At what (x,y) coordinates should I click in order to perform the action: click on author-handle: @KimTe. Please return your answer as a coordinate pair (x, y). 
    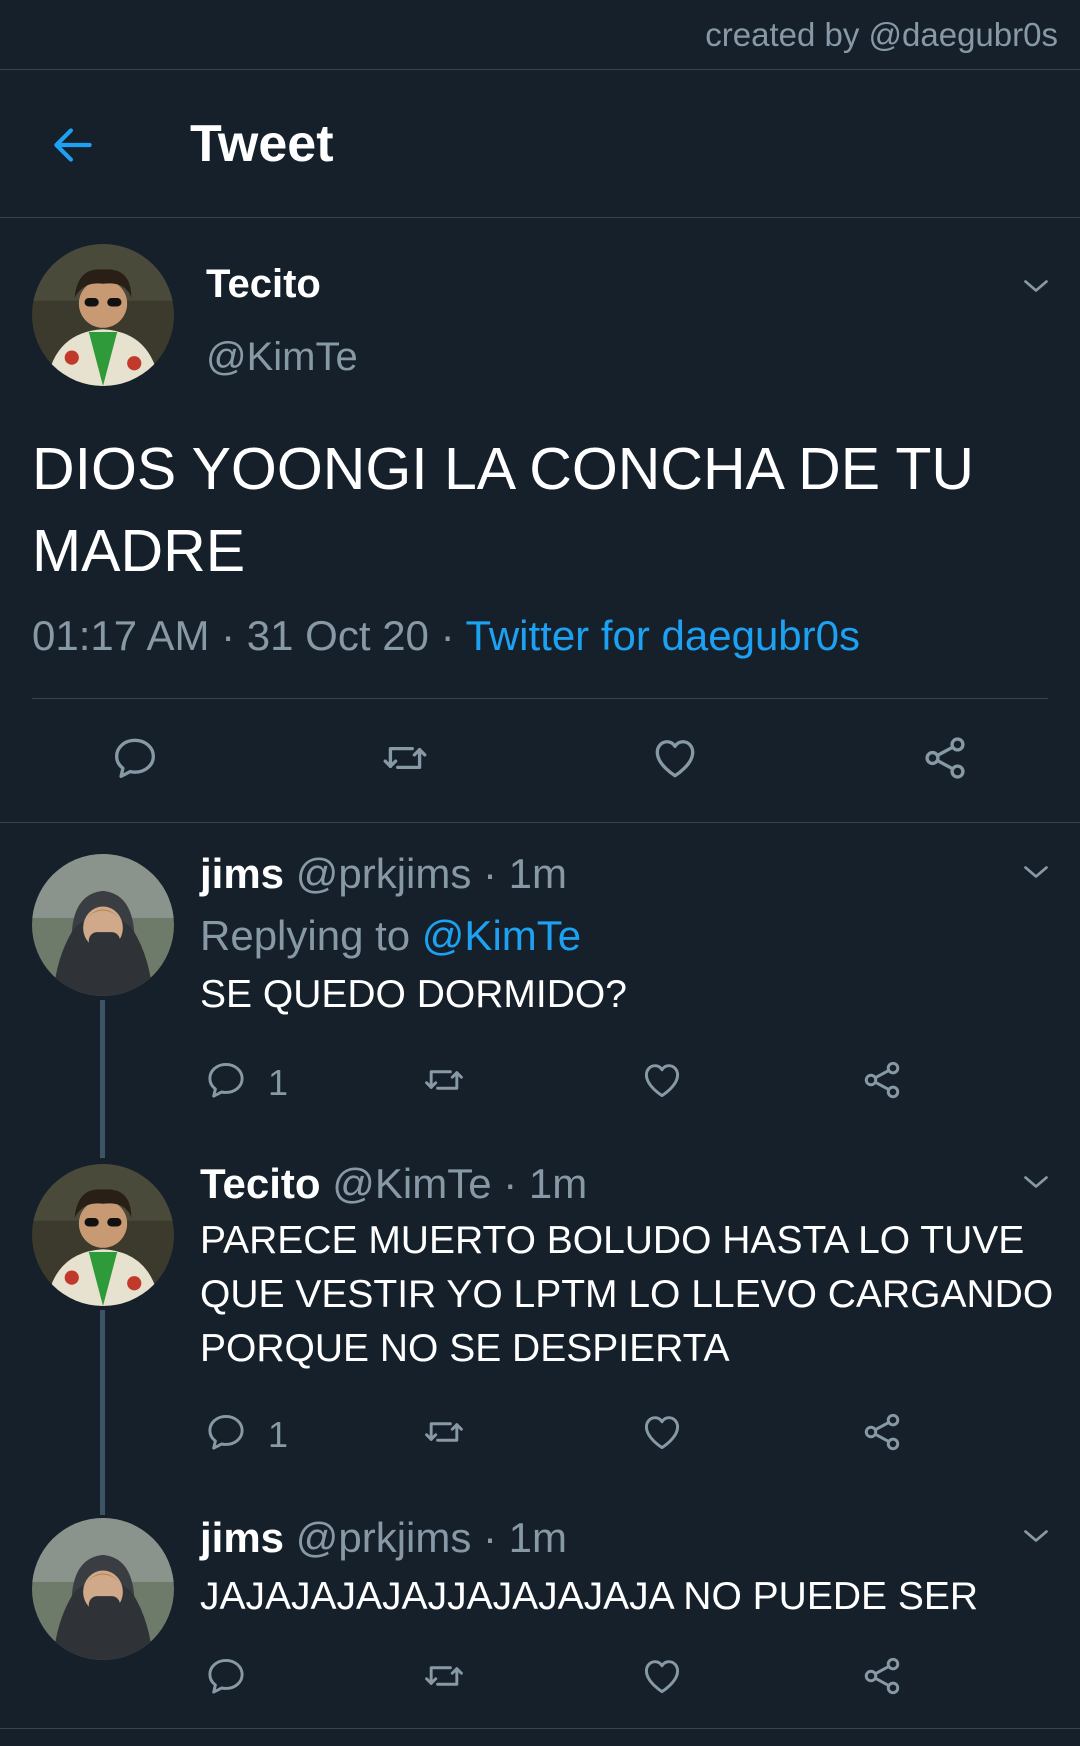
    Looking at the image, I should click on (282, 357).